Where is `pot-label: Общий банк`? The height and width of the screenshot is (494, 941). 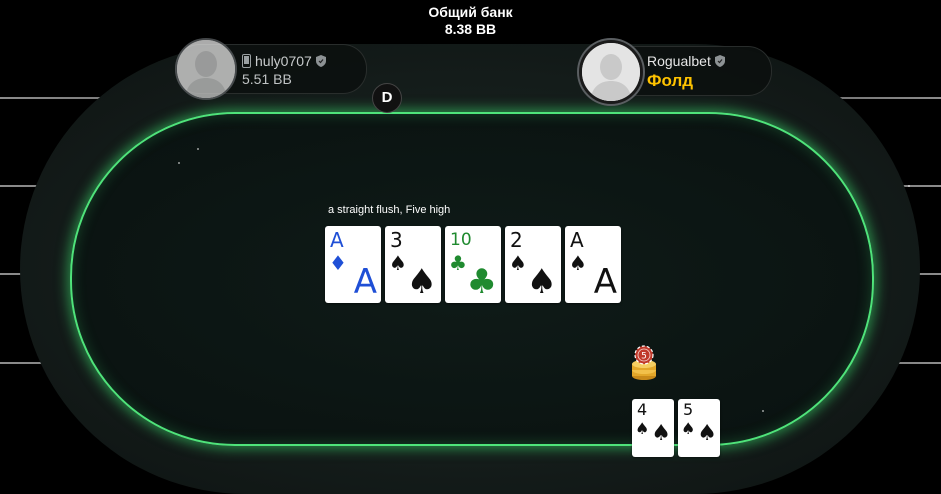 pot-label: Общий банк is located at coordinates (470, 12).